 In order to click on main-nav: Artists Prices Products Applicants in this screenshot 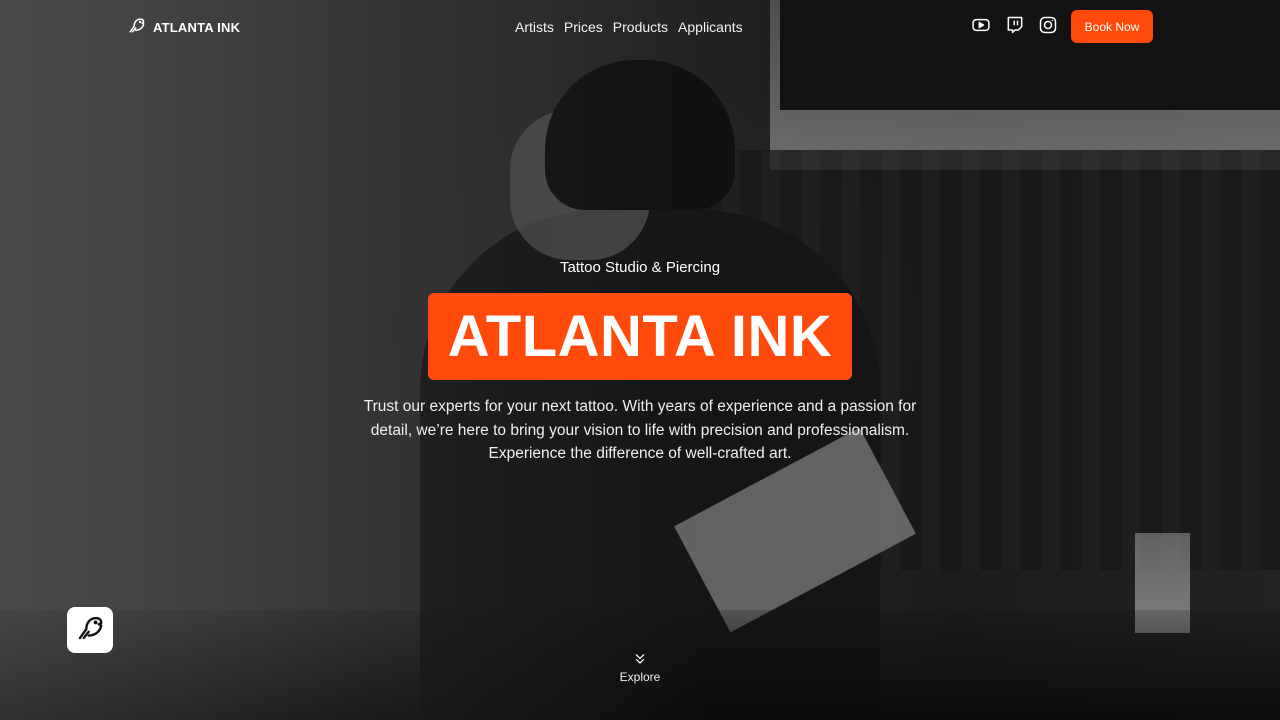, I will do `click(629, 27)`.